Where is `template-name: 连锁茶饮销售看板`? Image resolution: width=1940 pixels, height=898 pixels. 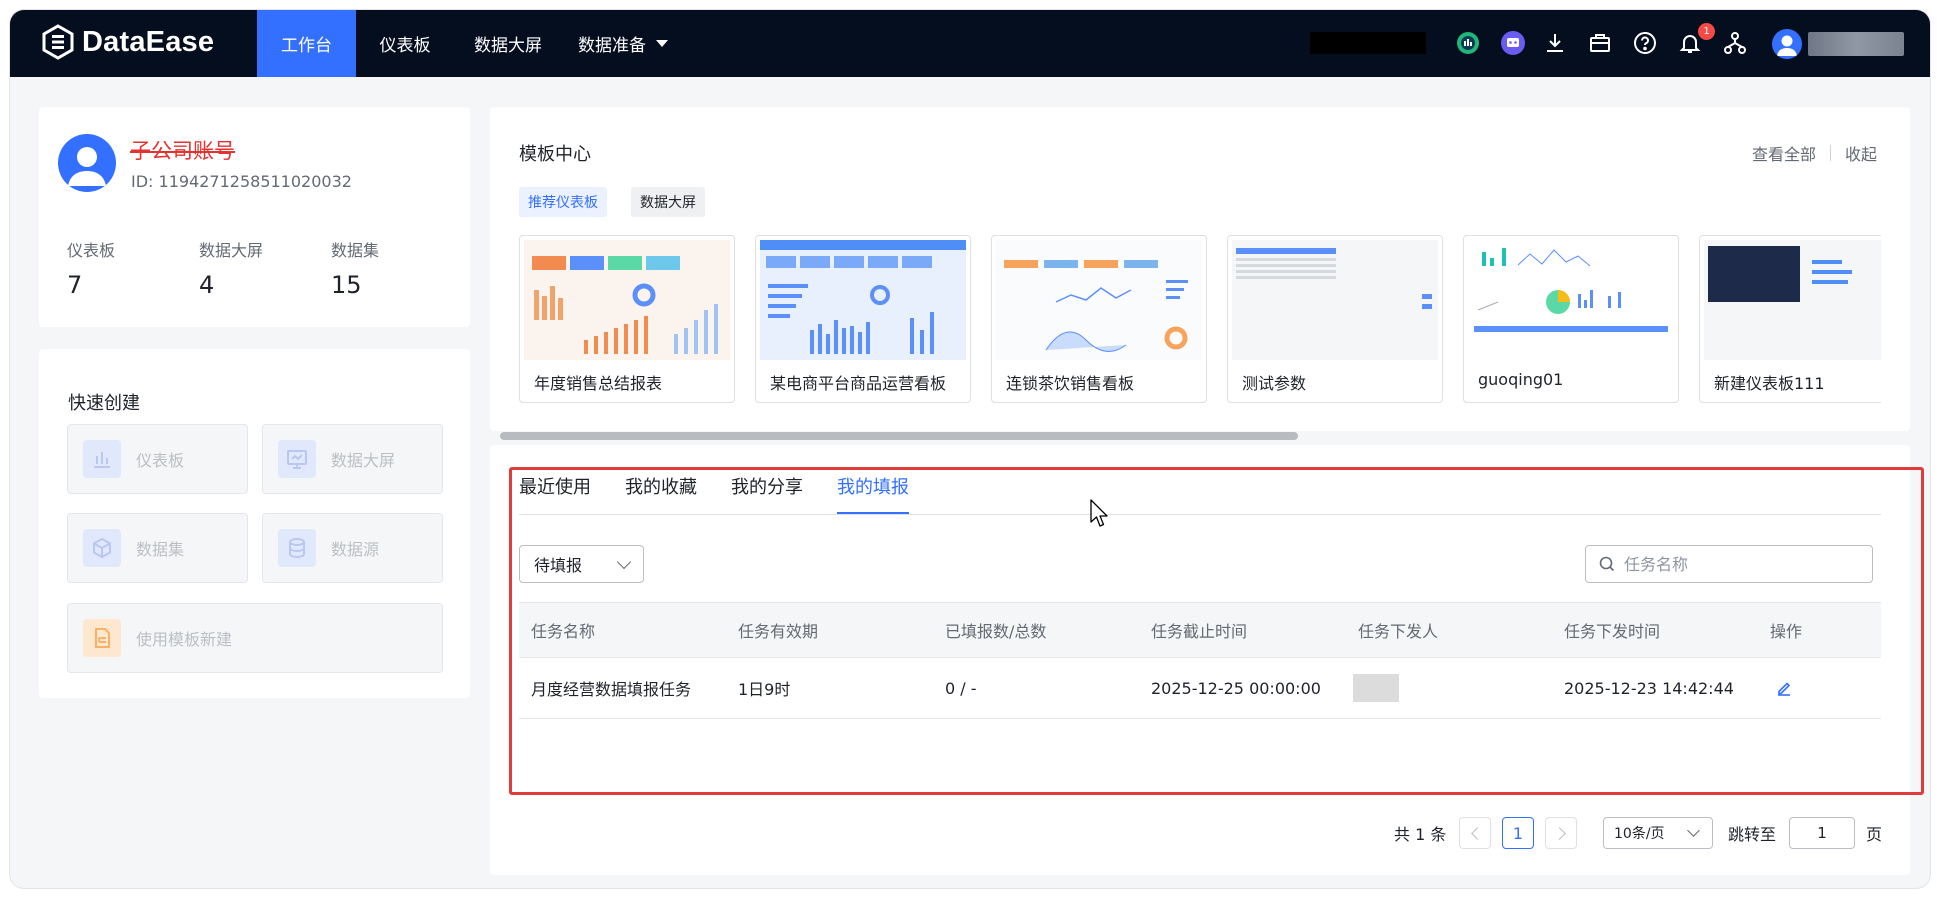 template-name: 连锁茶饮销售看板 is located at coordinates (1070, 383).